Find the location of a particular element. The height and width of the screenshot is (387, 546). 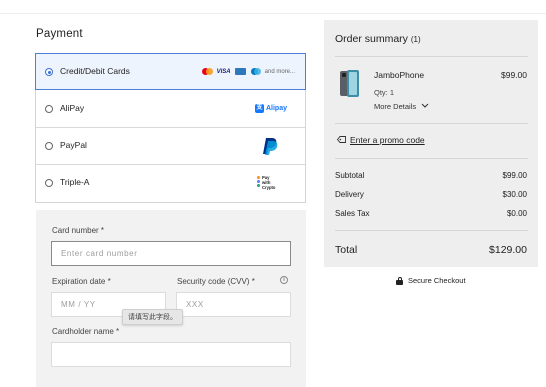

payment-method-triple-a: Triple-A Pay with Crypto is located at coordinates (170, 183).